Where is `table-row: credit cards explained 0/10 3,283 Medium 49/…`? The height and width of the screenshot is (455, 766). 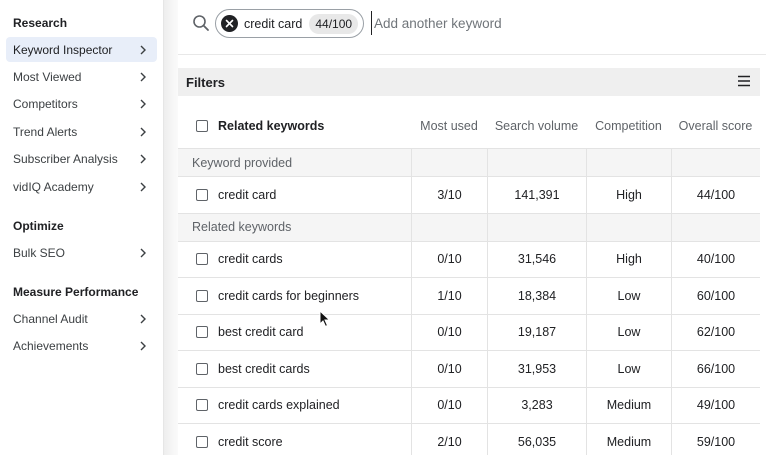 table-row: credit cards explained 0/10 3,283 Medium 49/… is located at coordinates (469, 405).